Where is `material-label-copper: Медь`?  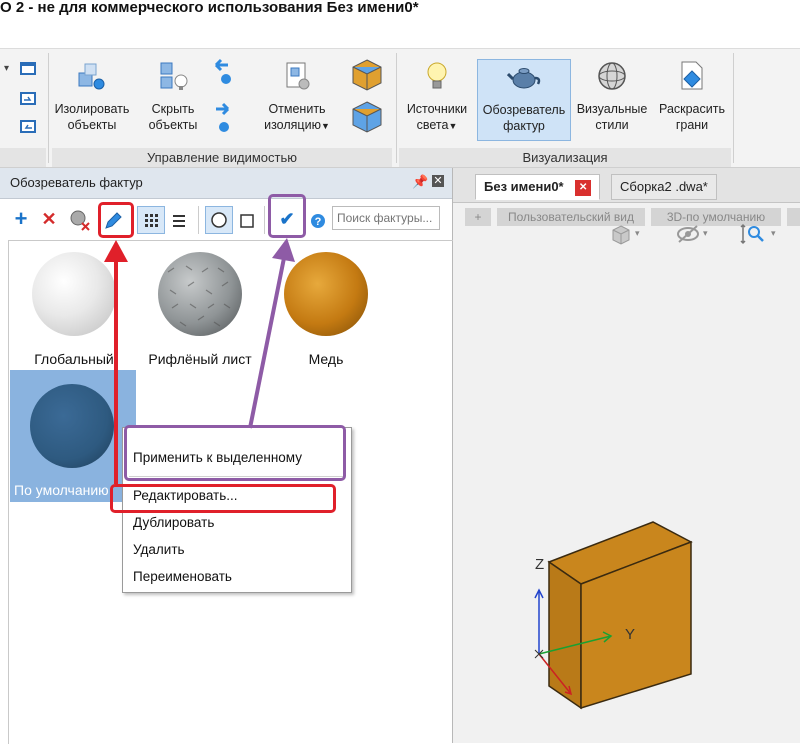
material-label-copper: Медь is located at coordinates (326, 359).